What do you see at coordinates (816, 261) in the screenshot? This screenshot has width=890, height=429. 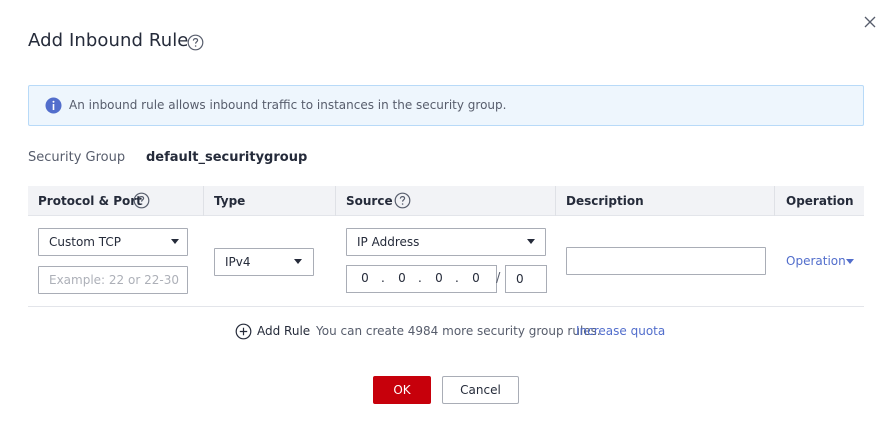 I see `operation-dropdown: Operation` at bounding box center [816, 261].